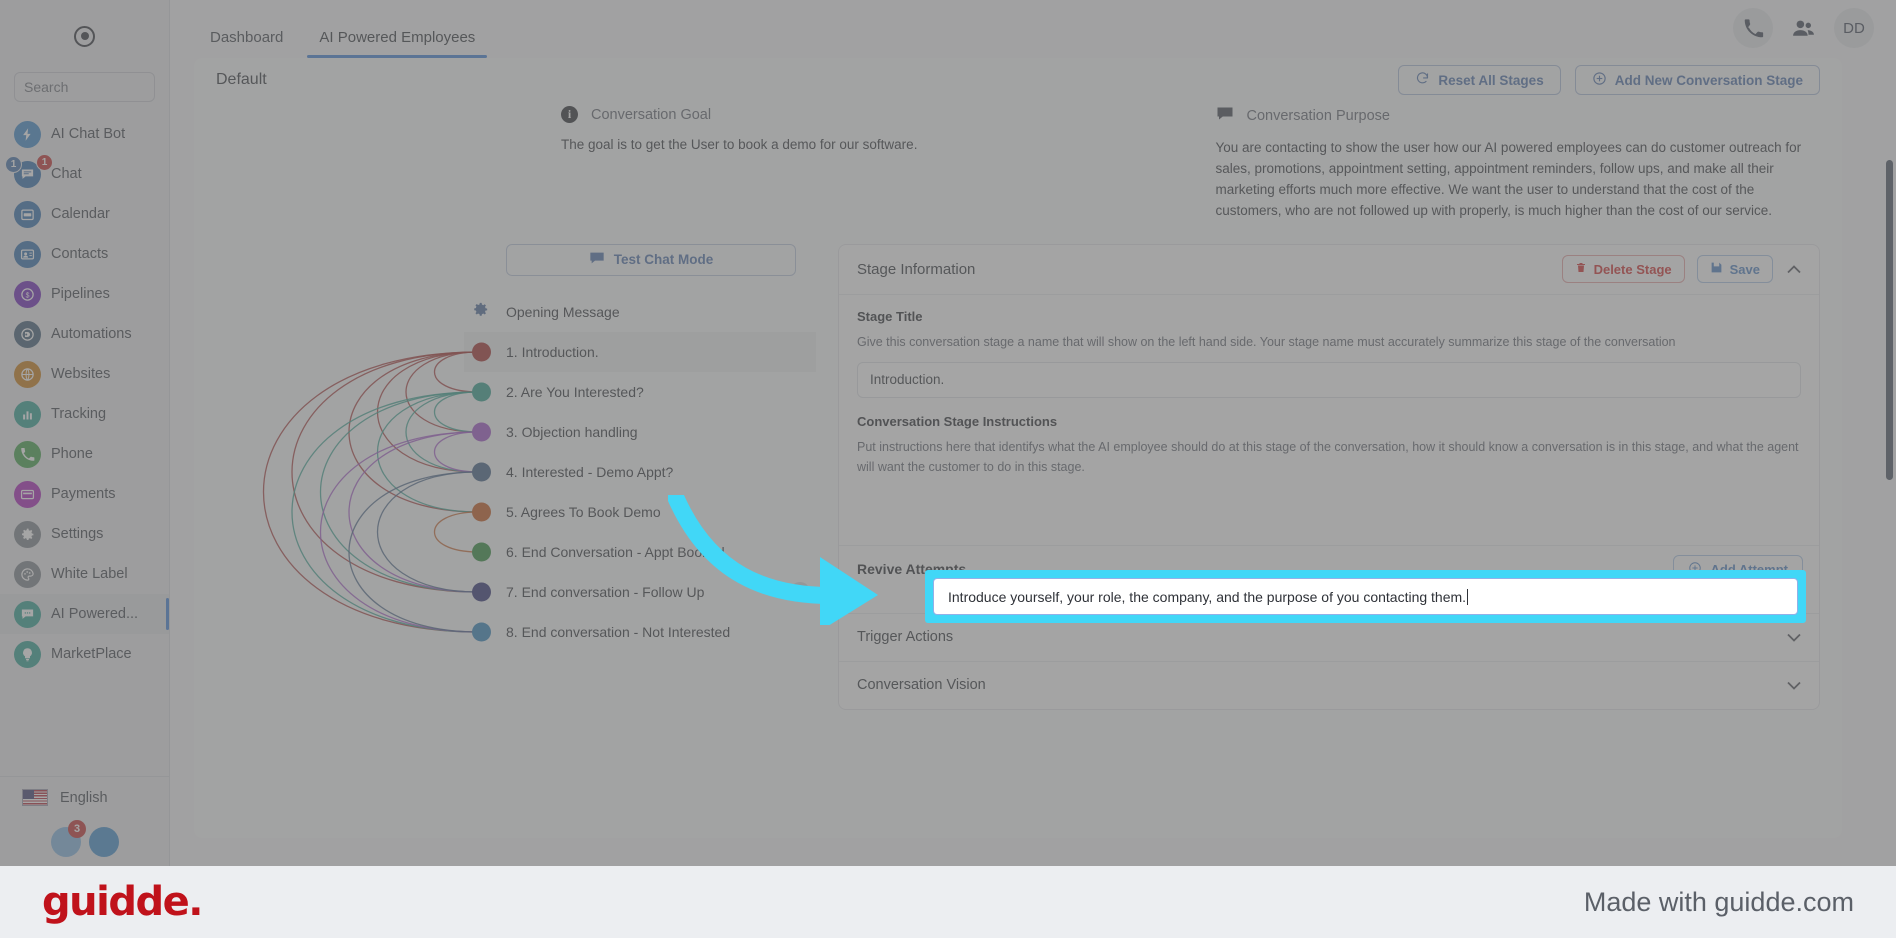 Image resolution: width=1896 pixels, height=938 pixels. Describe the element at coordinates (916, 269) in the screenshot. I see `stage-information-title: Stage Information` at that location.